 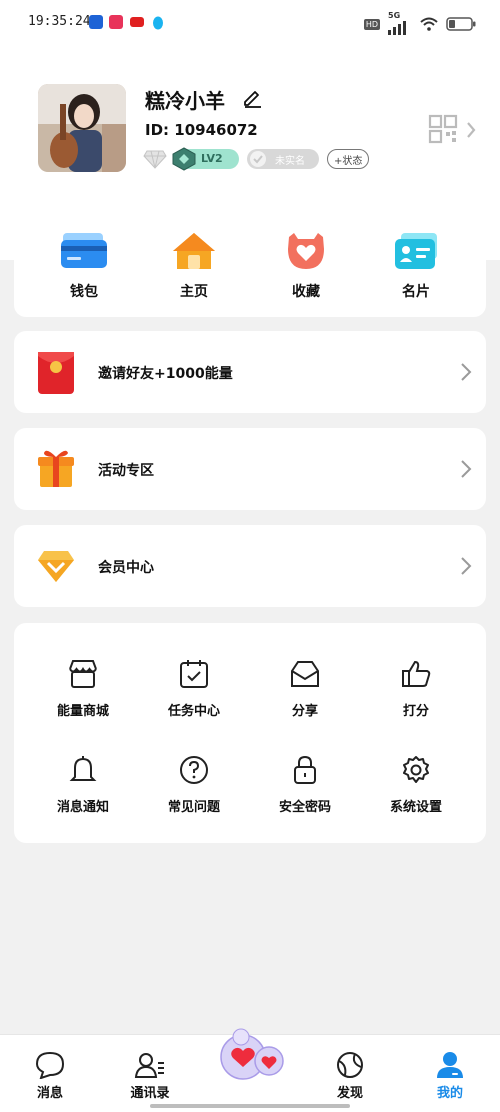 I want to click on gear-icon, so click(x=416, y=769).